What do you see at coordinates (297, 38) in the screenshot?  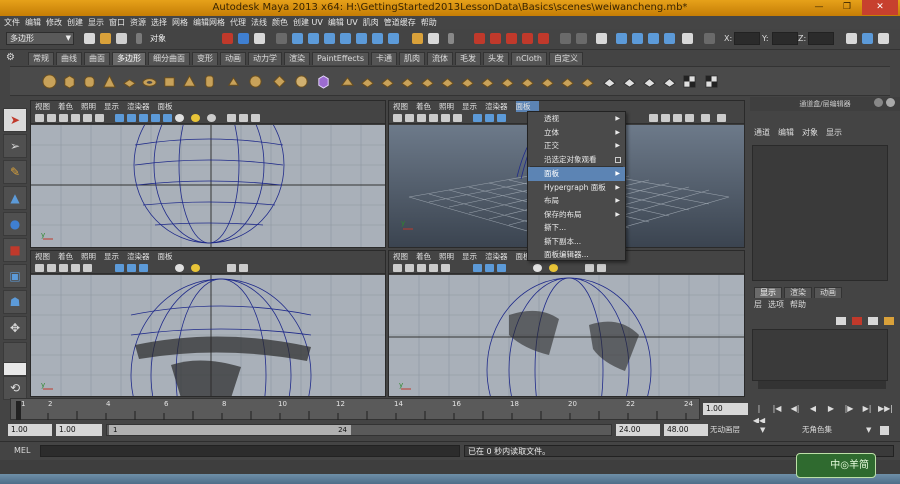 I see `mask-joints-icon` at bounding box center [297, 38].